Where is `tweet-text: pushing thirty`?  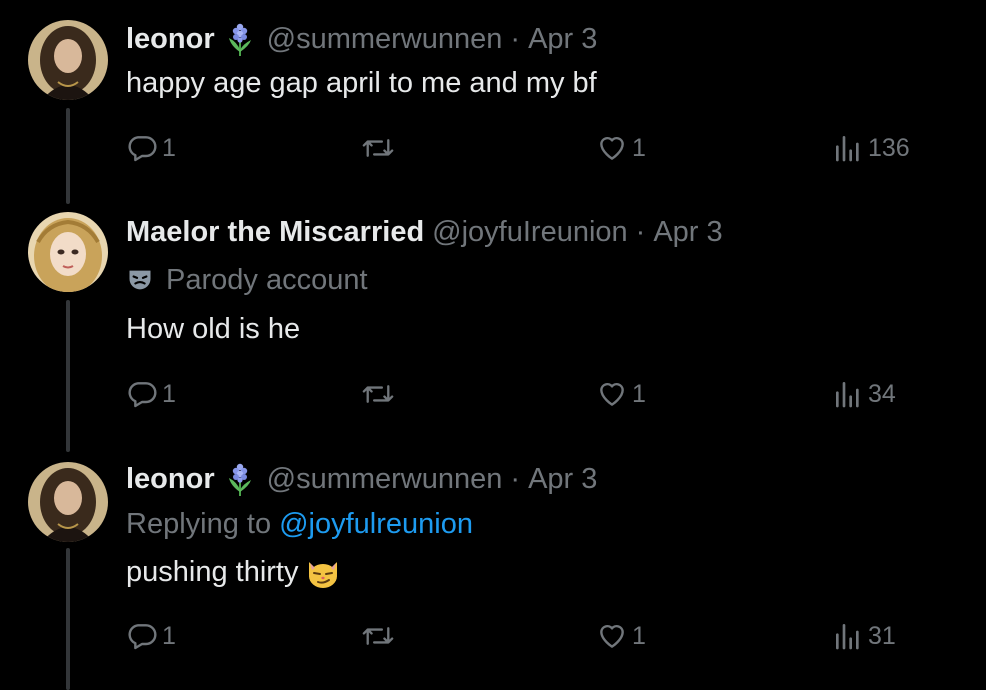
tweet-text: pushing thirty is located at coordinates (233, 572).